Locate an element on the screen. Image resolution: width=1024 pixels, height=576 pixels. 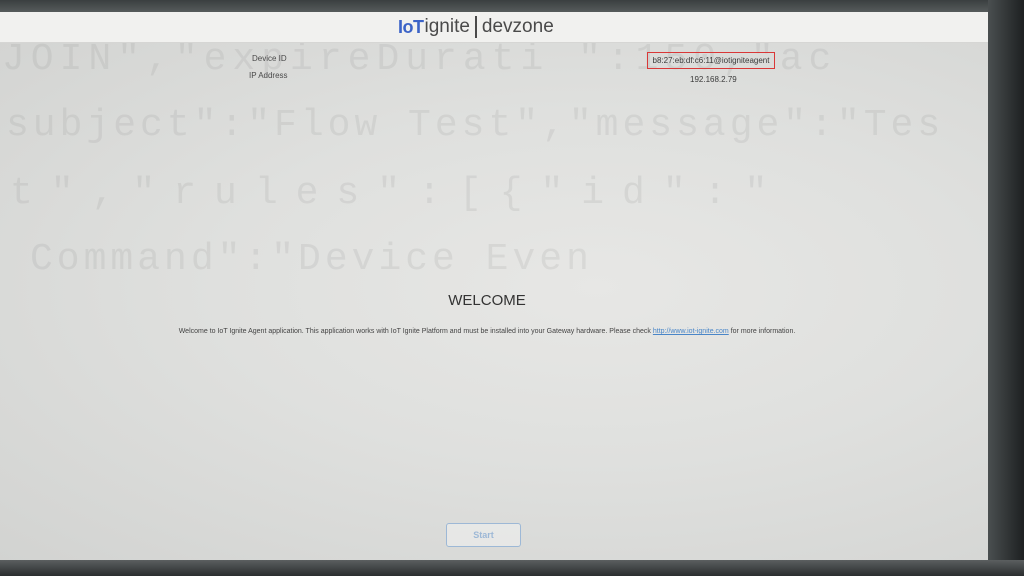
iot-logo-mark: IoT is located at coordinates (411, 26).